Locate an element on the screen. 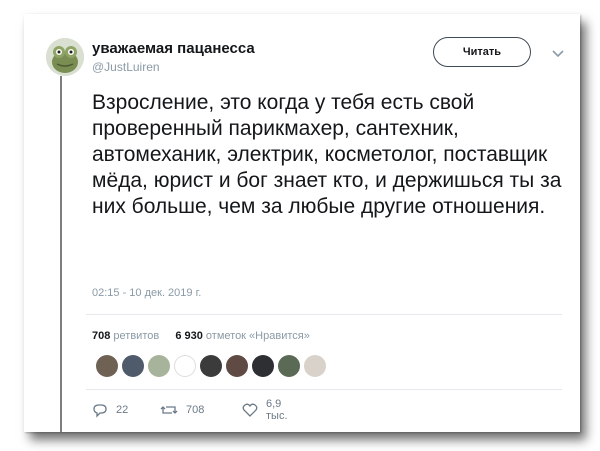 Image resolution: width=600 pixels, height=451 pixels. like-count: 6,9 тыс. is located at coordinates (277, 410).